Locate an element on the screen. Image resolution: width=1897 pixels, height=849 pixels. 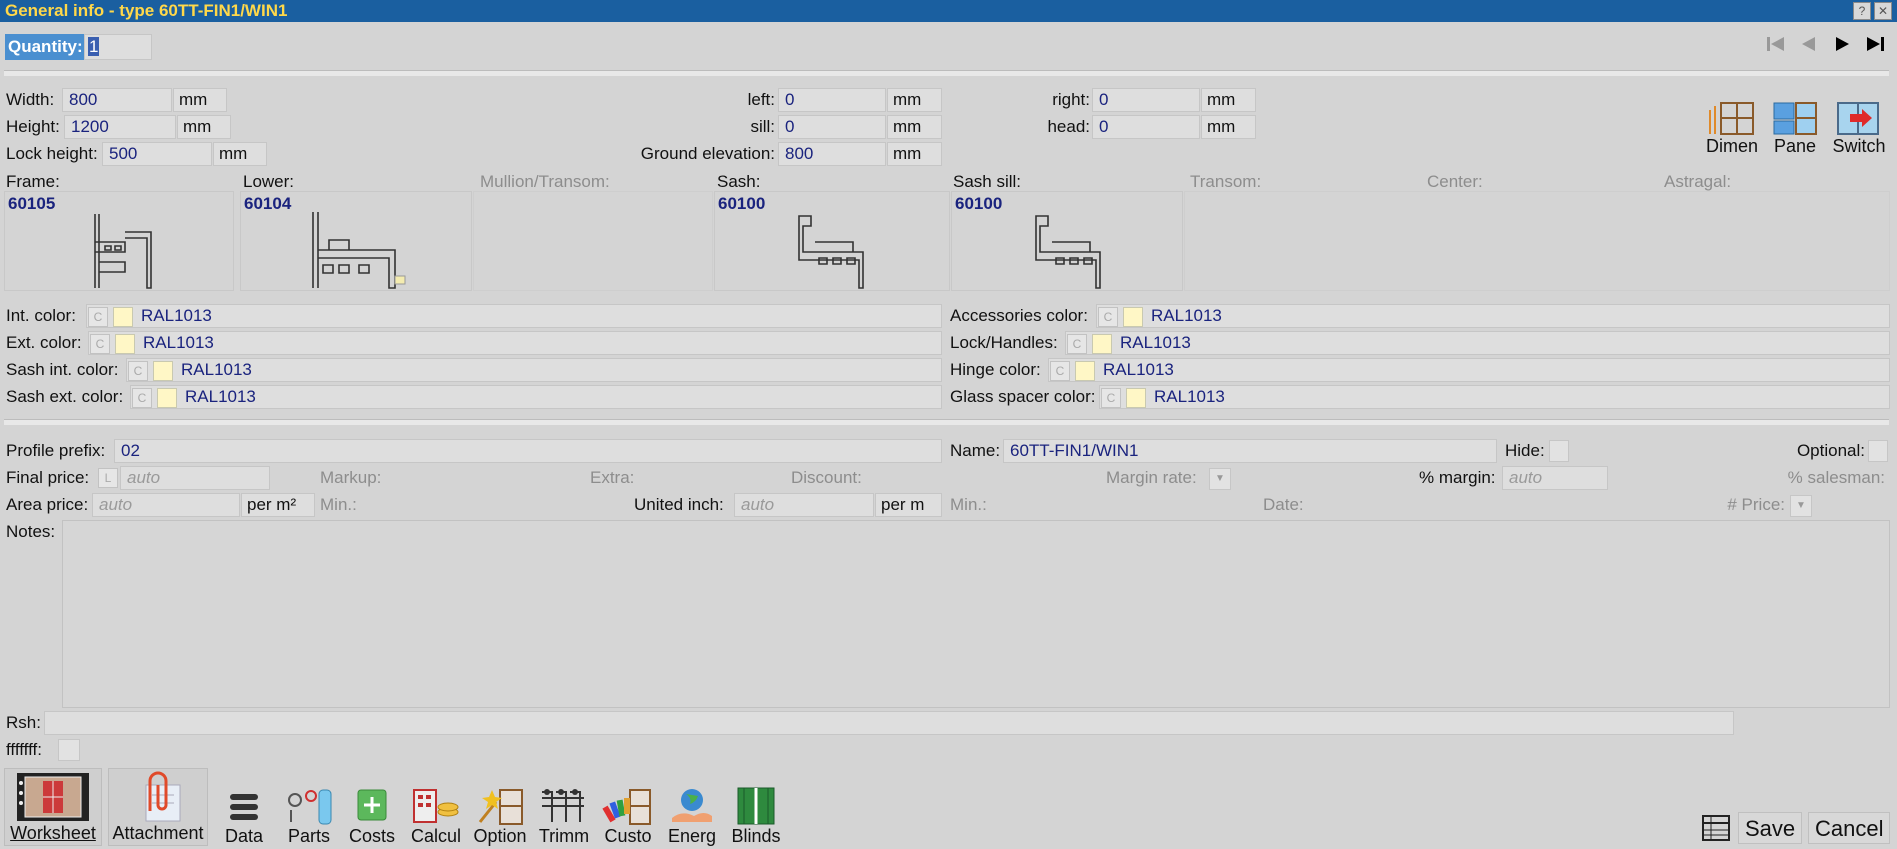
data-label: Data is located at coordinates (244, 836).